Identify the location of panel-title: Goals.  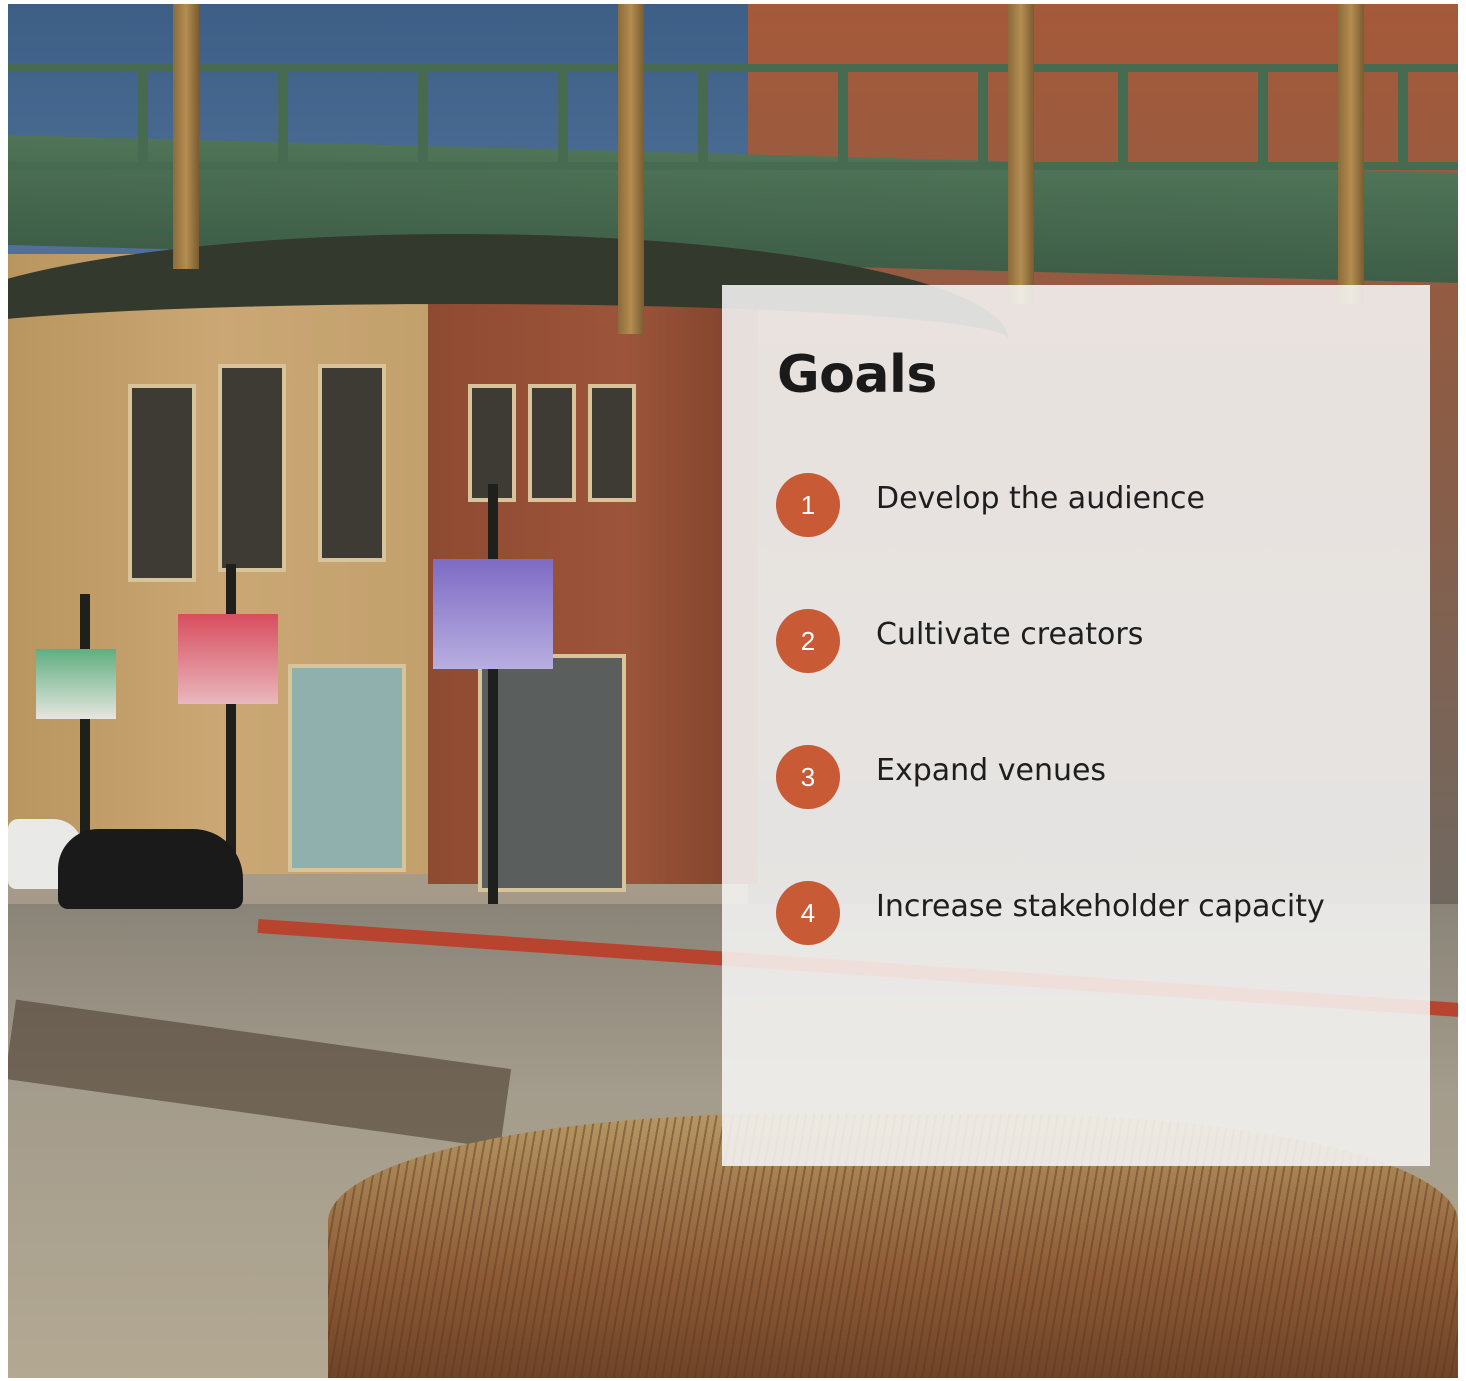
(857, 375).